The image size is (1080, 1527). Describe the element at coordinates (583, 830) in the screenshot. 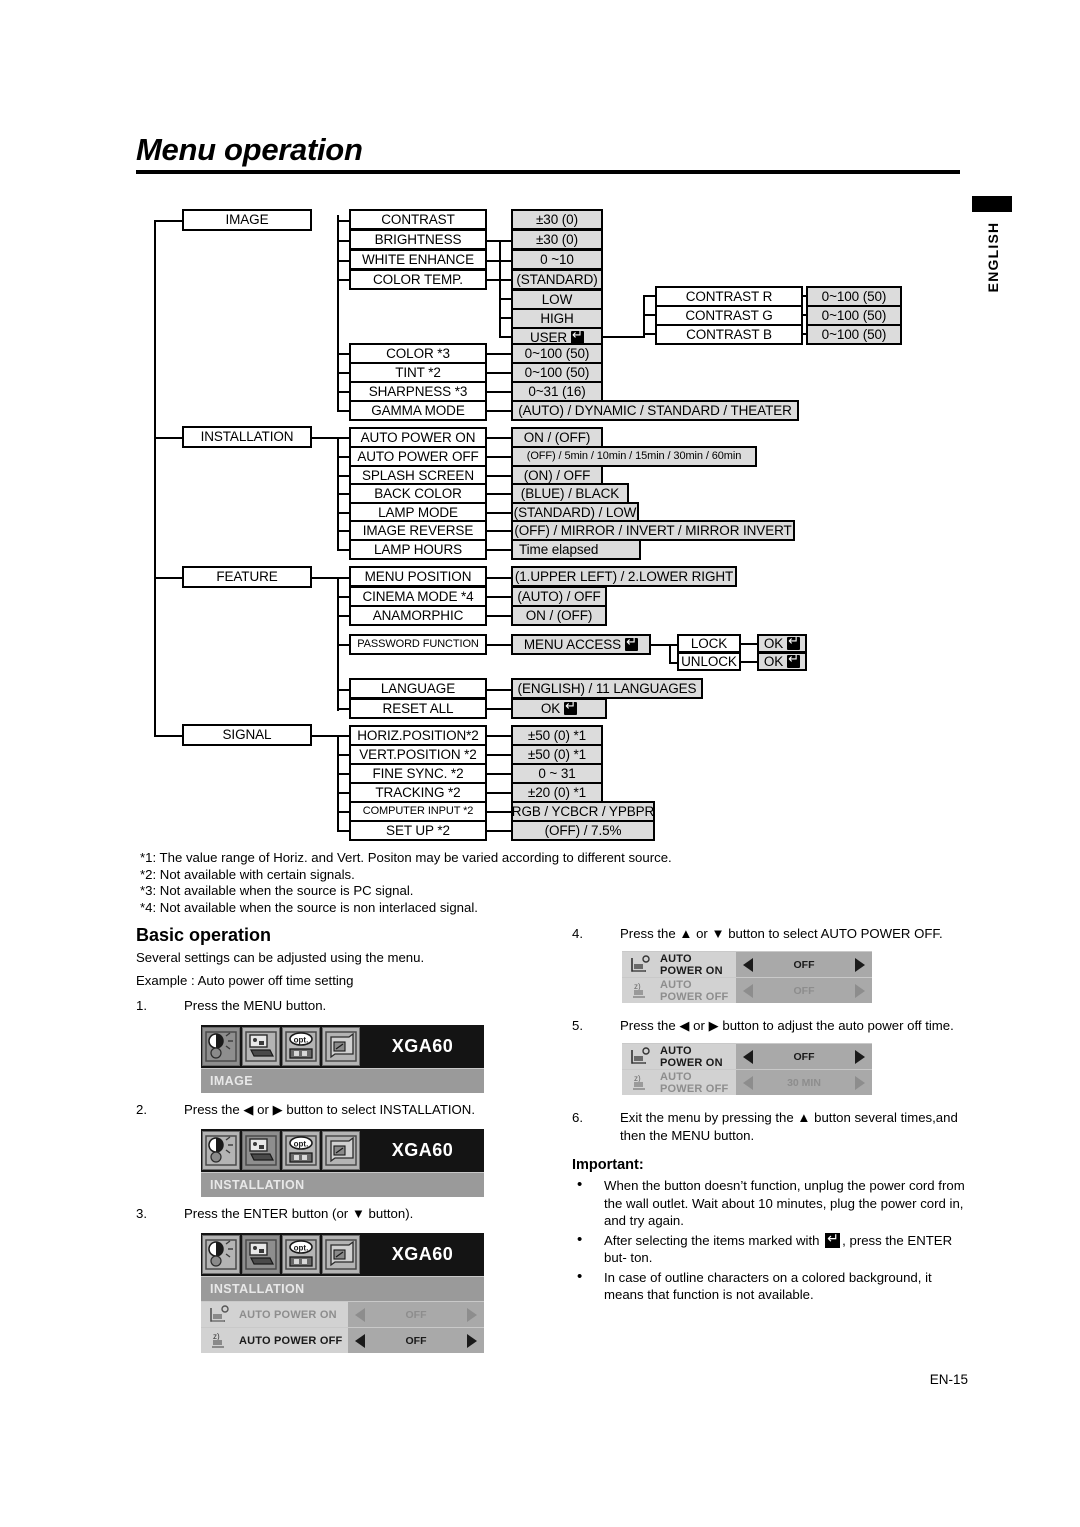

I see `tree-value-set-up: (OFF) / 7.5%` at that location.